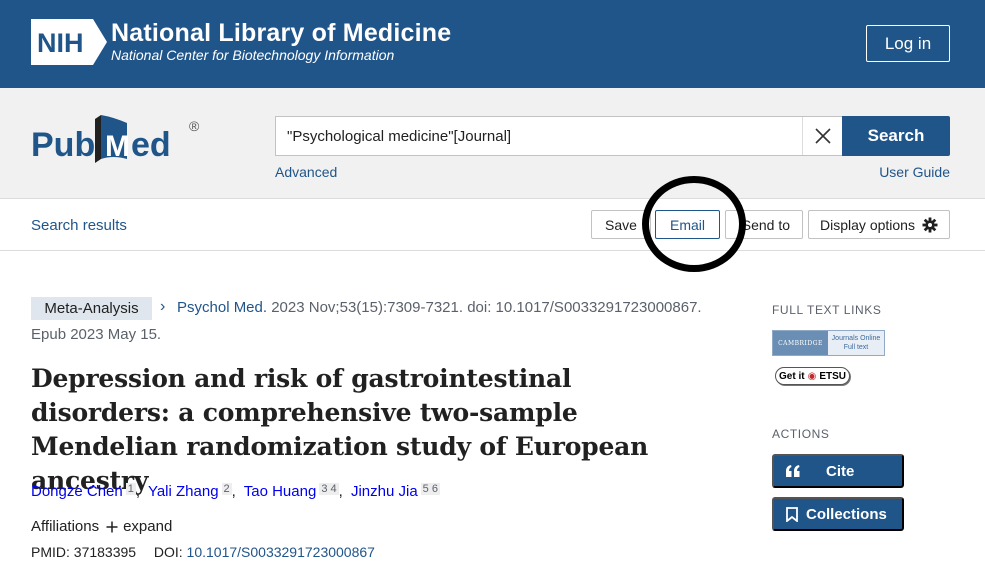 The image size is (985, 567). Describe the element at coordinates (832, 376) in the screenshot. I see `etsu-label: ETSU` at that location.